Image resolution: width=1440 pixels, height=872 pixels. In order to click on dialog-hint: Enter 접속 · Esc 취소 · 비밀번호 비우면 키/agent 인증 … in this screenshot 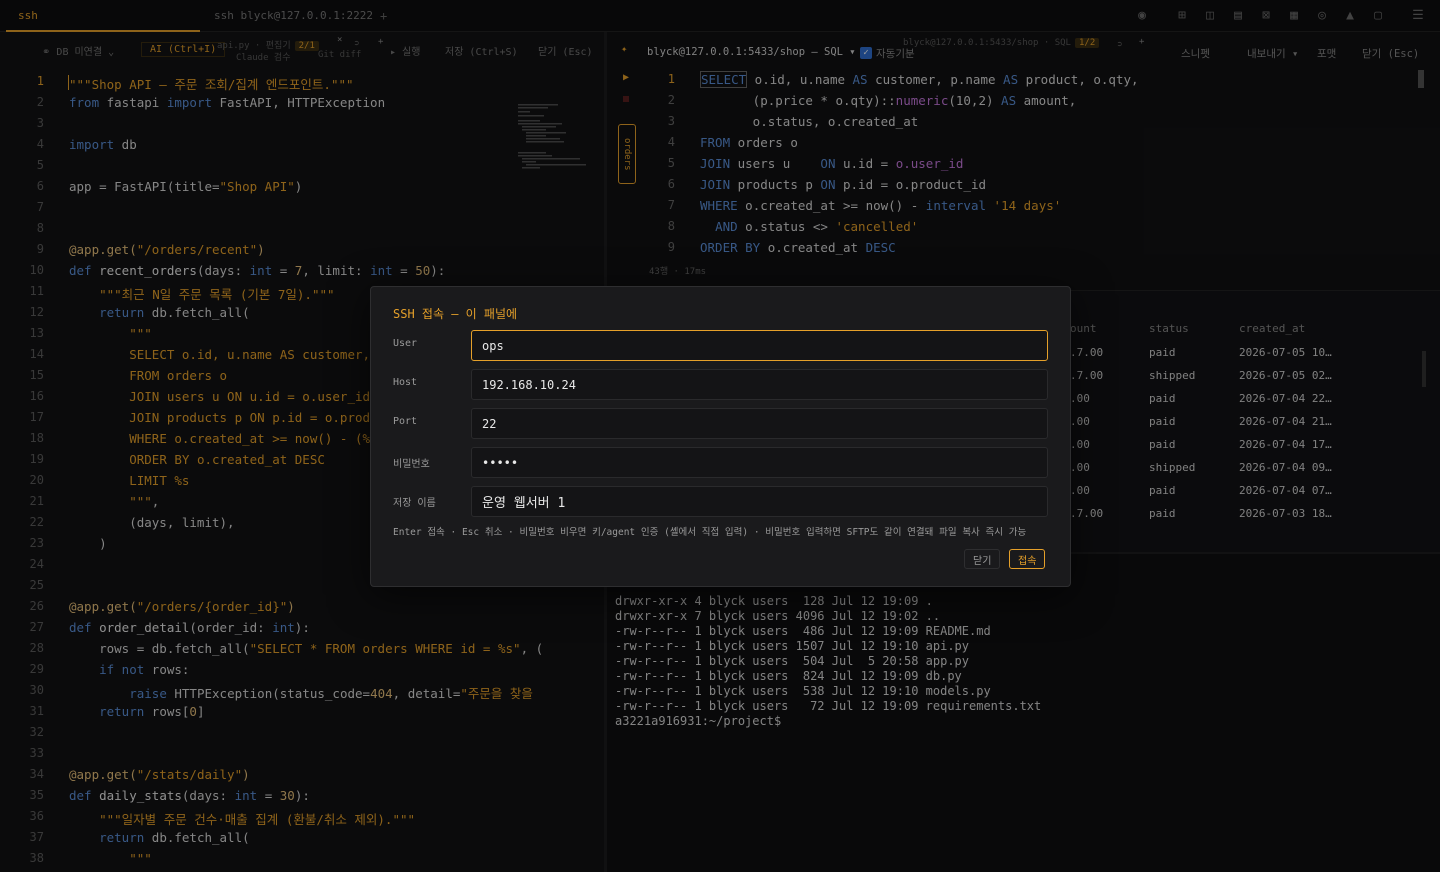, I will do `click(710, 532)`.